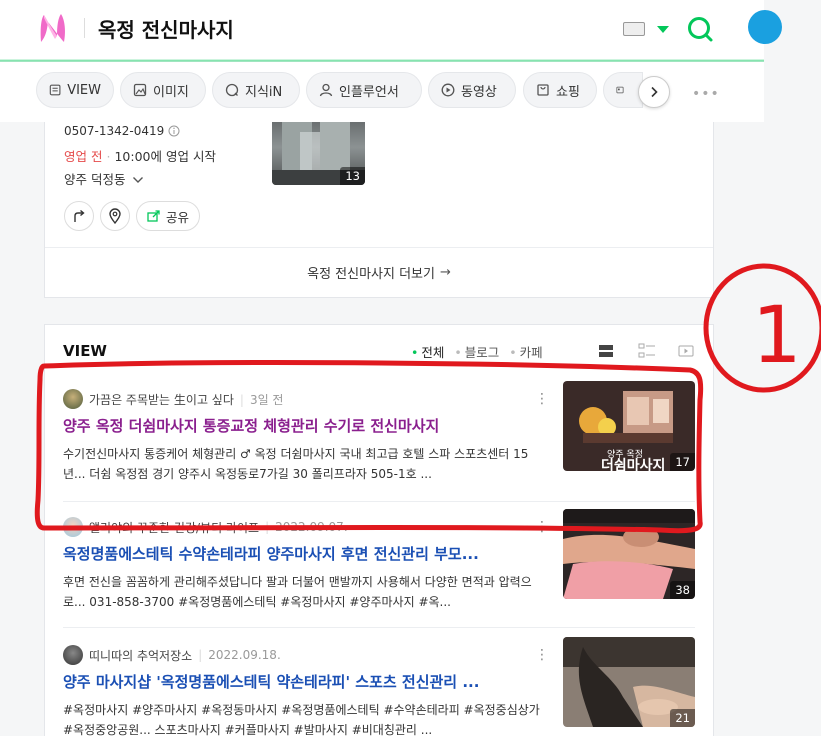 The image size is (821, 736). I want to click on post-author-name: 가끔은 주목받는 生이고 싶다, so click(161, 399).